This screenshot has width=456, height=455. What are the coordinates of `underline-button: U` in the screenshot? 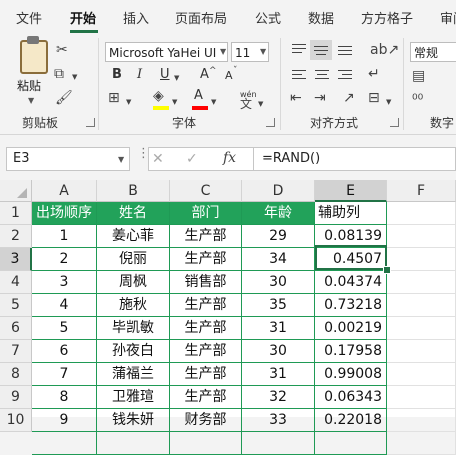 It's located at (165, 75).